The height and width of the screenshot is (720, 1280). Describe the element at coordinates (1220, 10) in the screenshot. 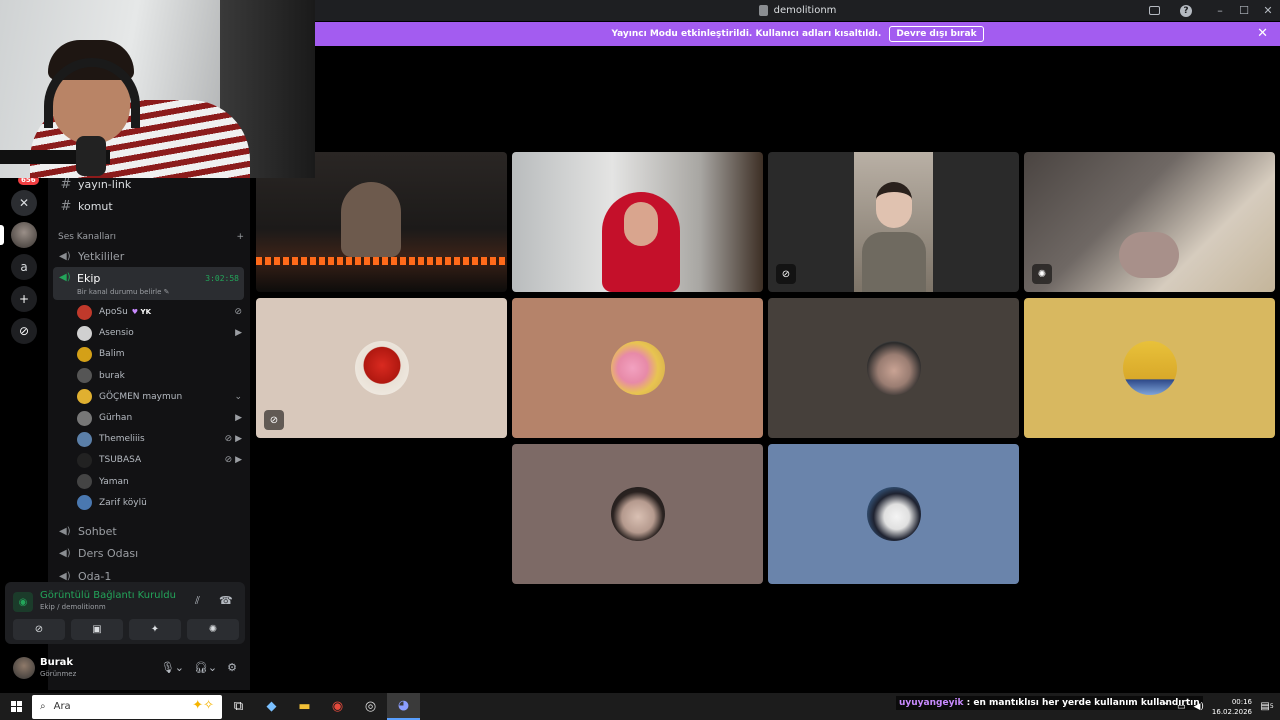

I see `minimize-button: –` at that location.